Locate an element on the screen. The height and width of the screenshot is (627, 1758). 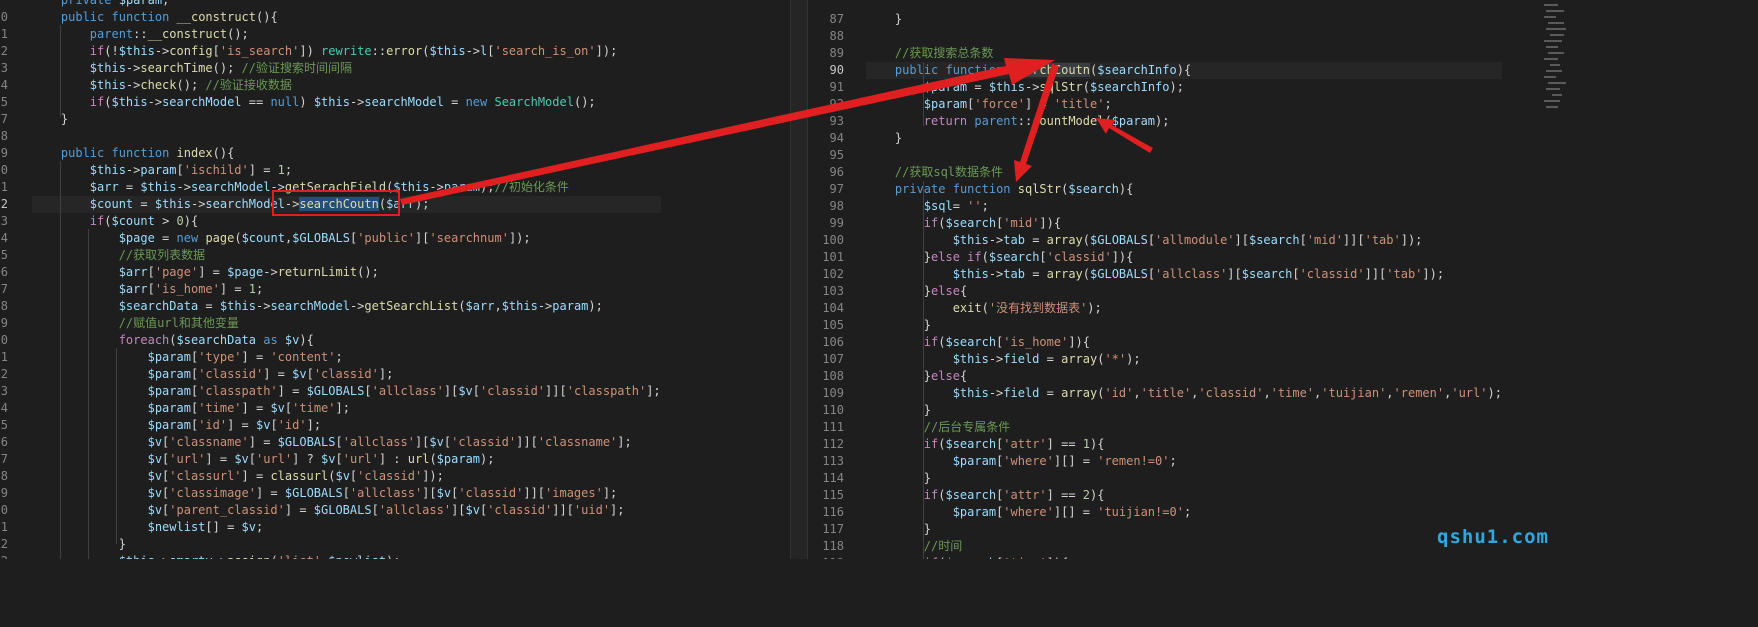
arrow-to-sqlstr is located at coordinates (1036, 123).